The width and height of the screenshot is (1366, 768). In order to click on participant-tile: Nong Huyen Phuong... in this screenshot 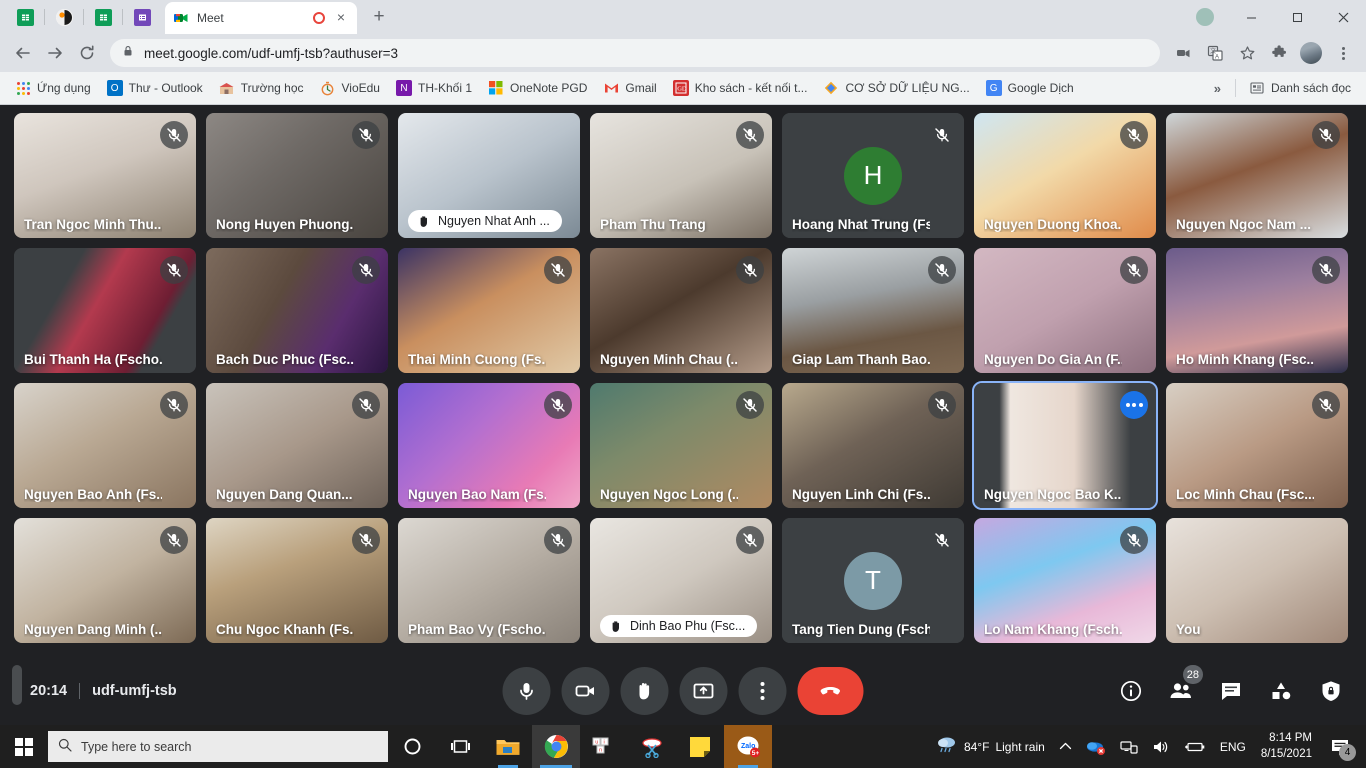, I will do `click(297, 175)`.